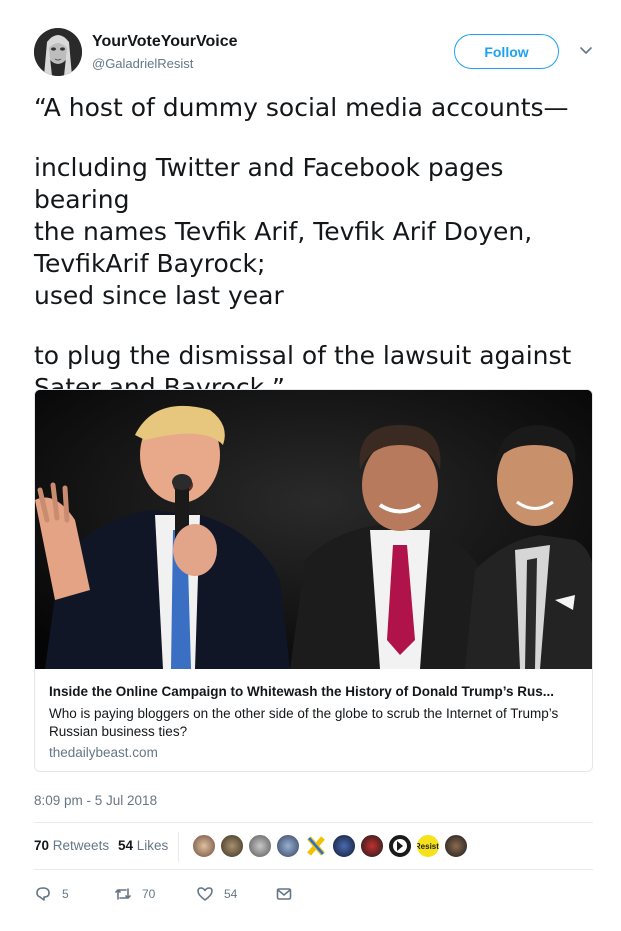 This screenshot has height=931, width=621. I want to click on follow-button: Follow, so click(506, 51).